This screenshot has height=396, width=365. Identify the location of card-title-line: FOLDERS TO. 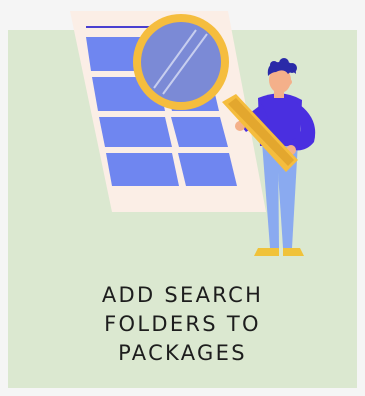
(182, 324).